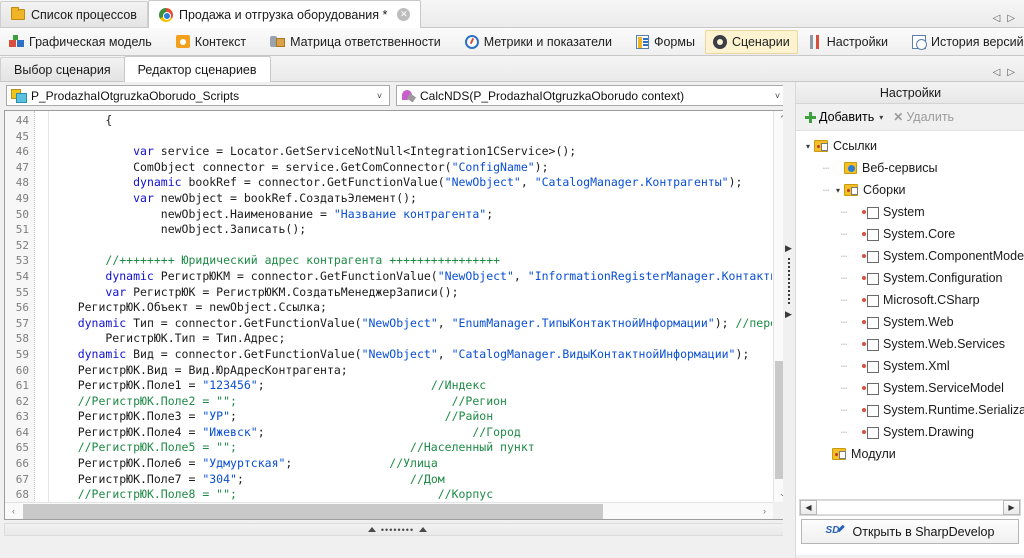 The height and width of the screenshot is (558, 1024). I want to click on expand-right-icon-2: ▶, so click(789, 314).